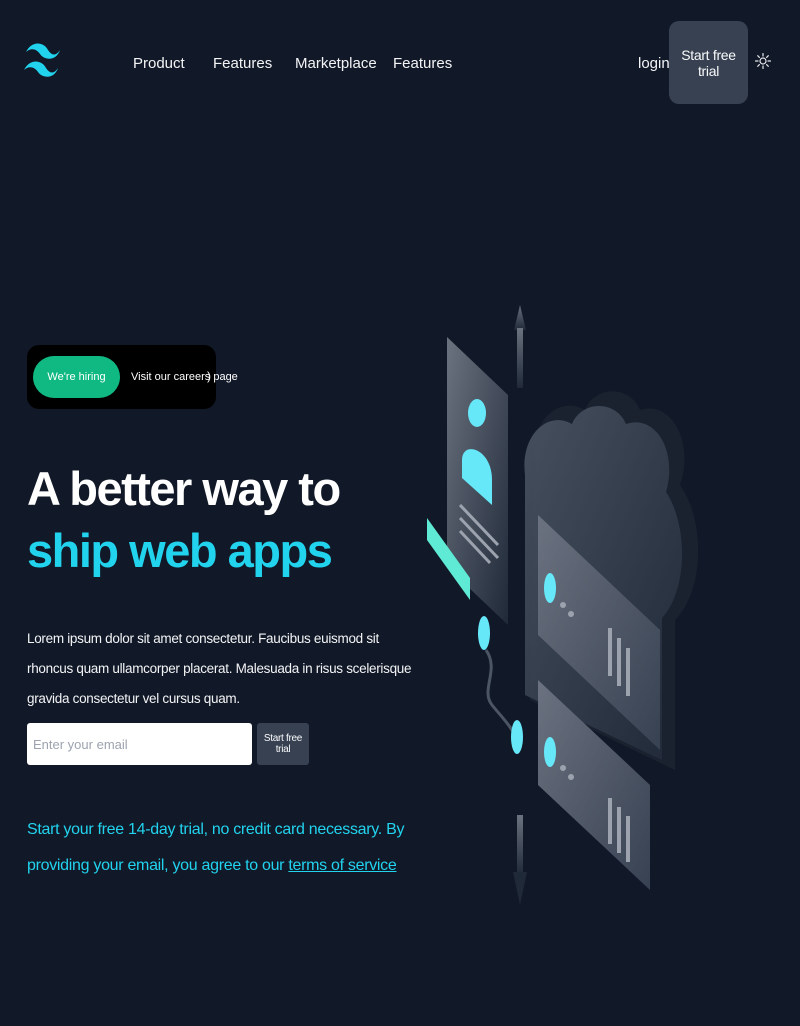 The height and width of the screenshot is (1026, 800). I want to click on chevron-right-icon: ), so click(209, 376).